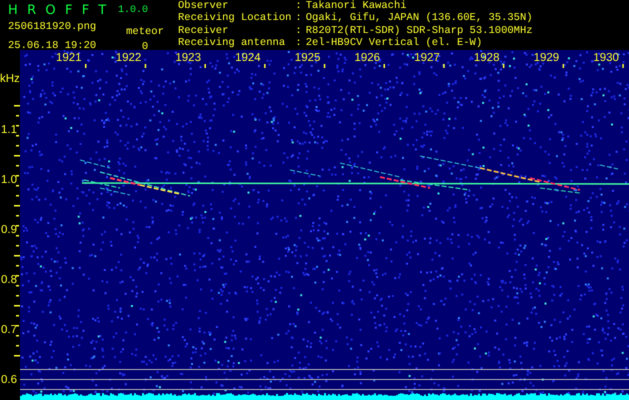 The width and height of the screenshot is (629, 400). Describe the element at coordinates (367, 58) in the screenshot. I see `time-tick-label: 1926` at that location.